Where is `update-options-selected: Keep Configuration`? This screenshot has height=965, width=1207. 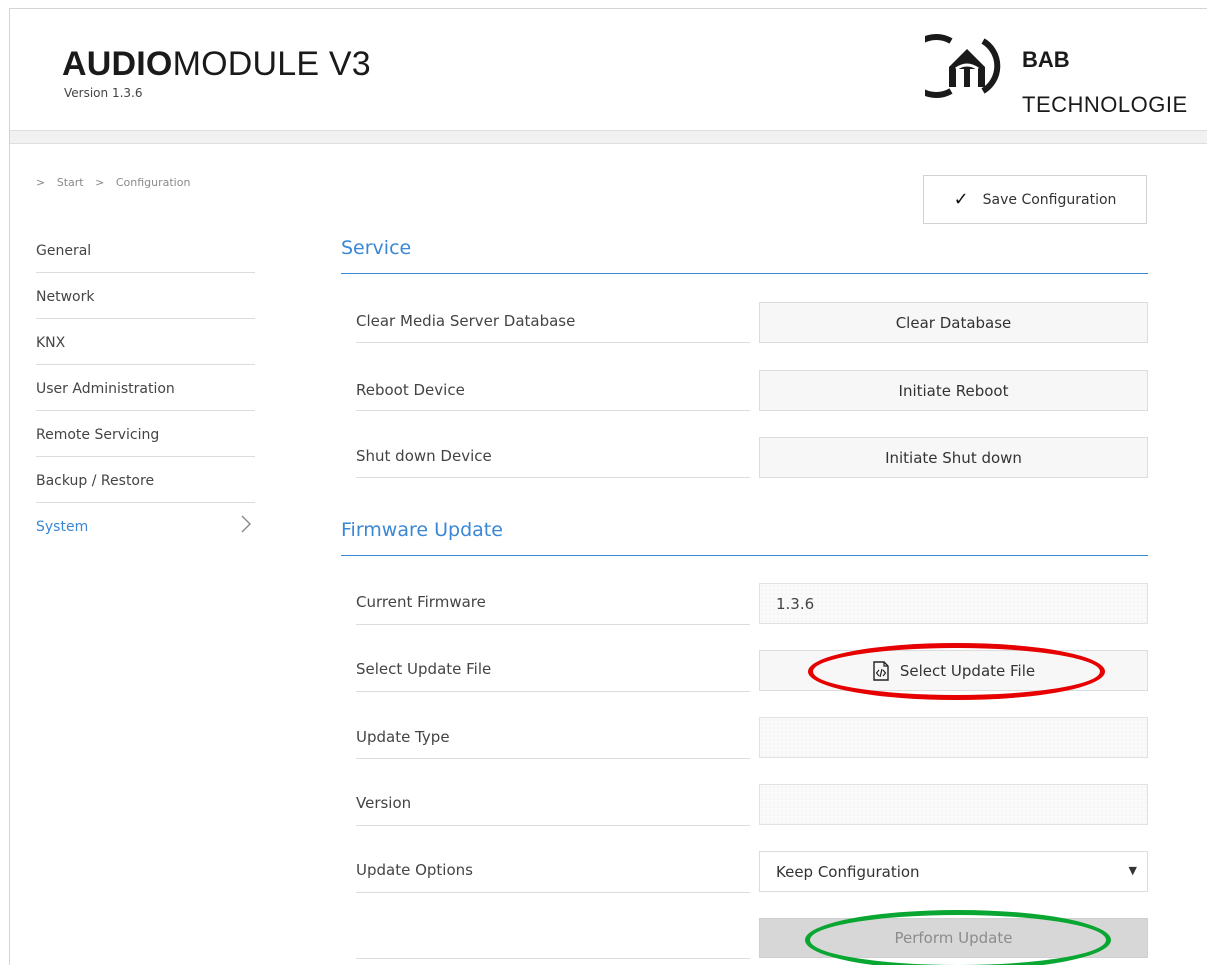 update-options-selected: Keep Configuration is located at coordinates (848, 872).